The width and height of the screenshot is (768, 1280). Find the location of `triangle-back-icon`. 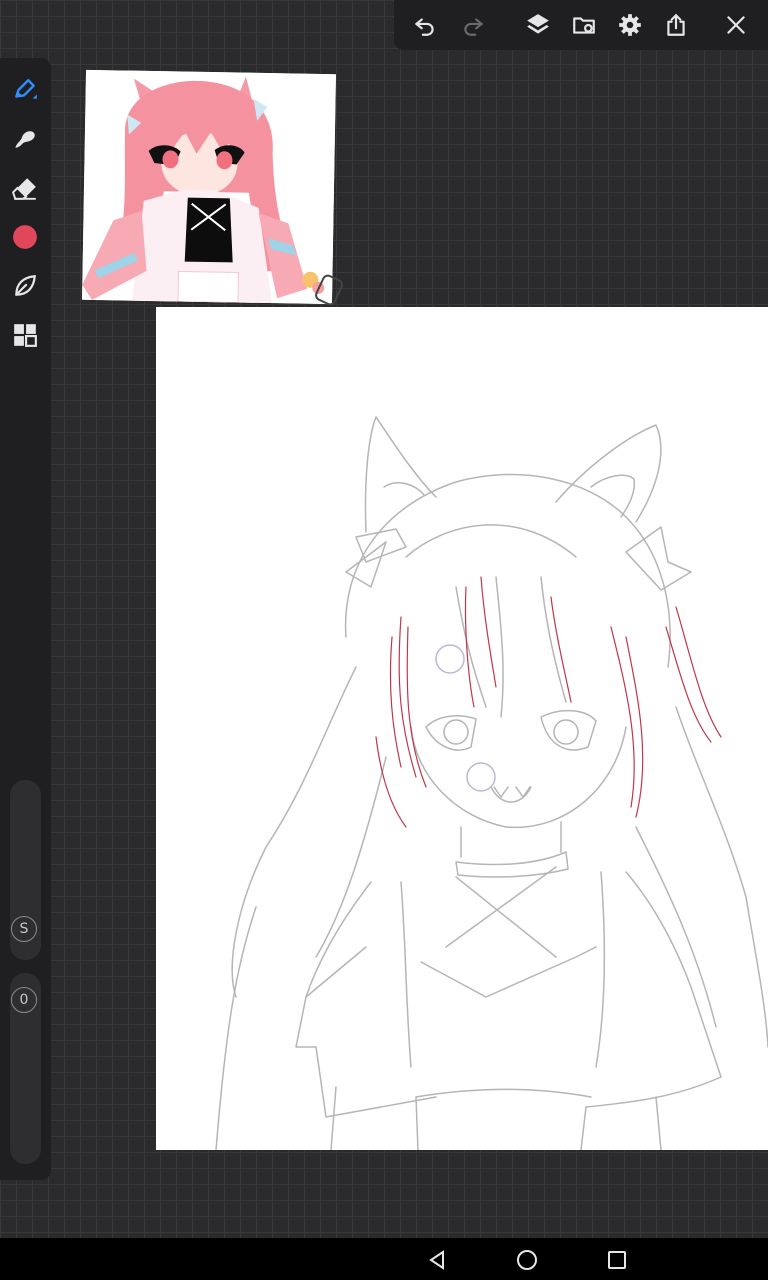

triangle-back-icon is located at coordinates (436, 1260).